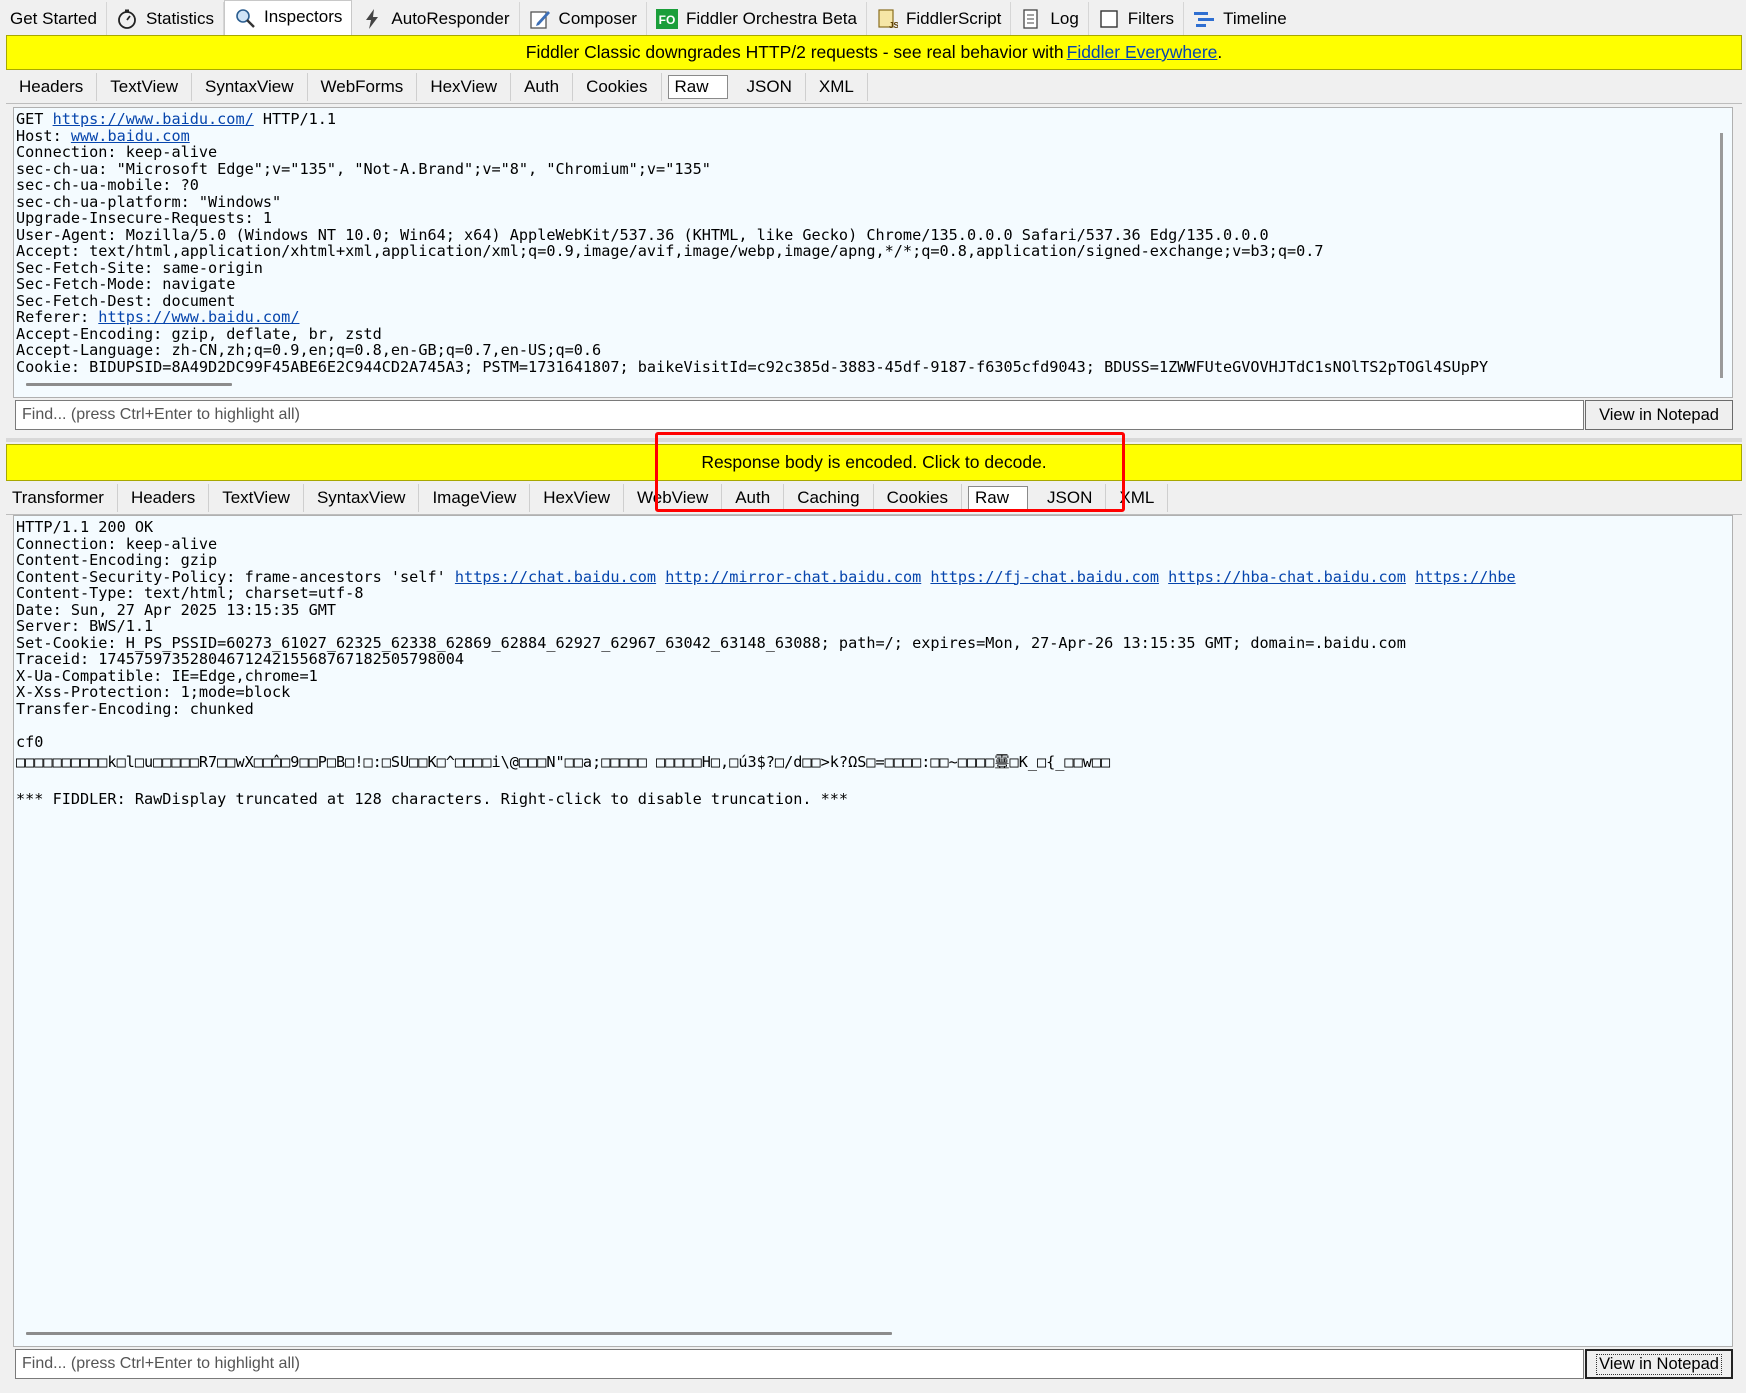  What do you see at coordinates (117, 560) in the screenshot?
I see `header-line: Content-Encoding: gzip` at bounding box center [117, 560].